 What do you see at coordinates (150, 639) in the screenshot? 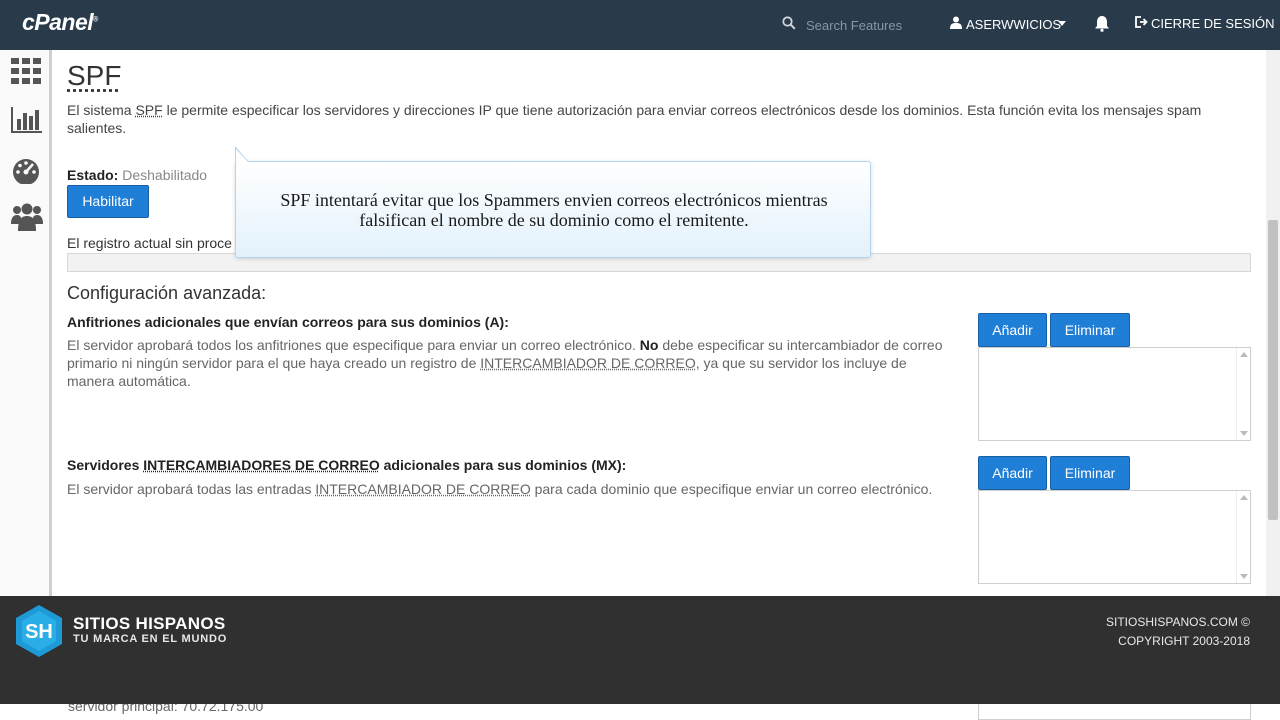
I see `brand-subtitle: TU MARCA EN EL MUNDO` at bounding box center [150, 639].